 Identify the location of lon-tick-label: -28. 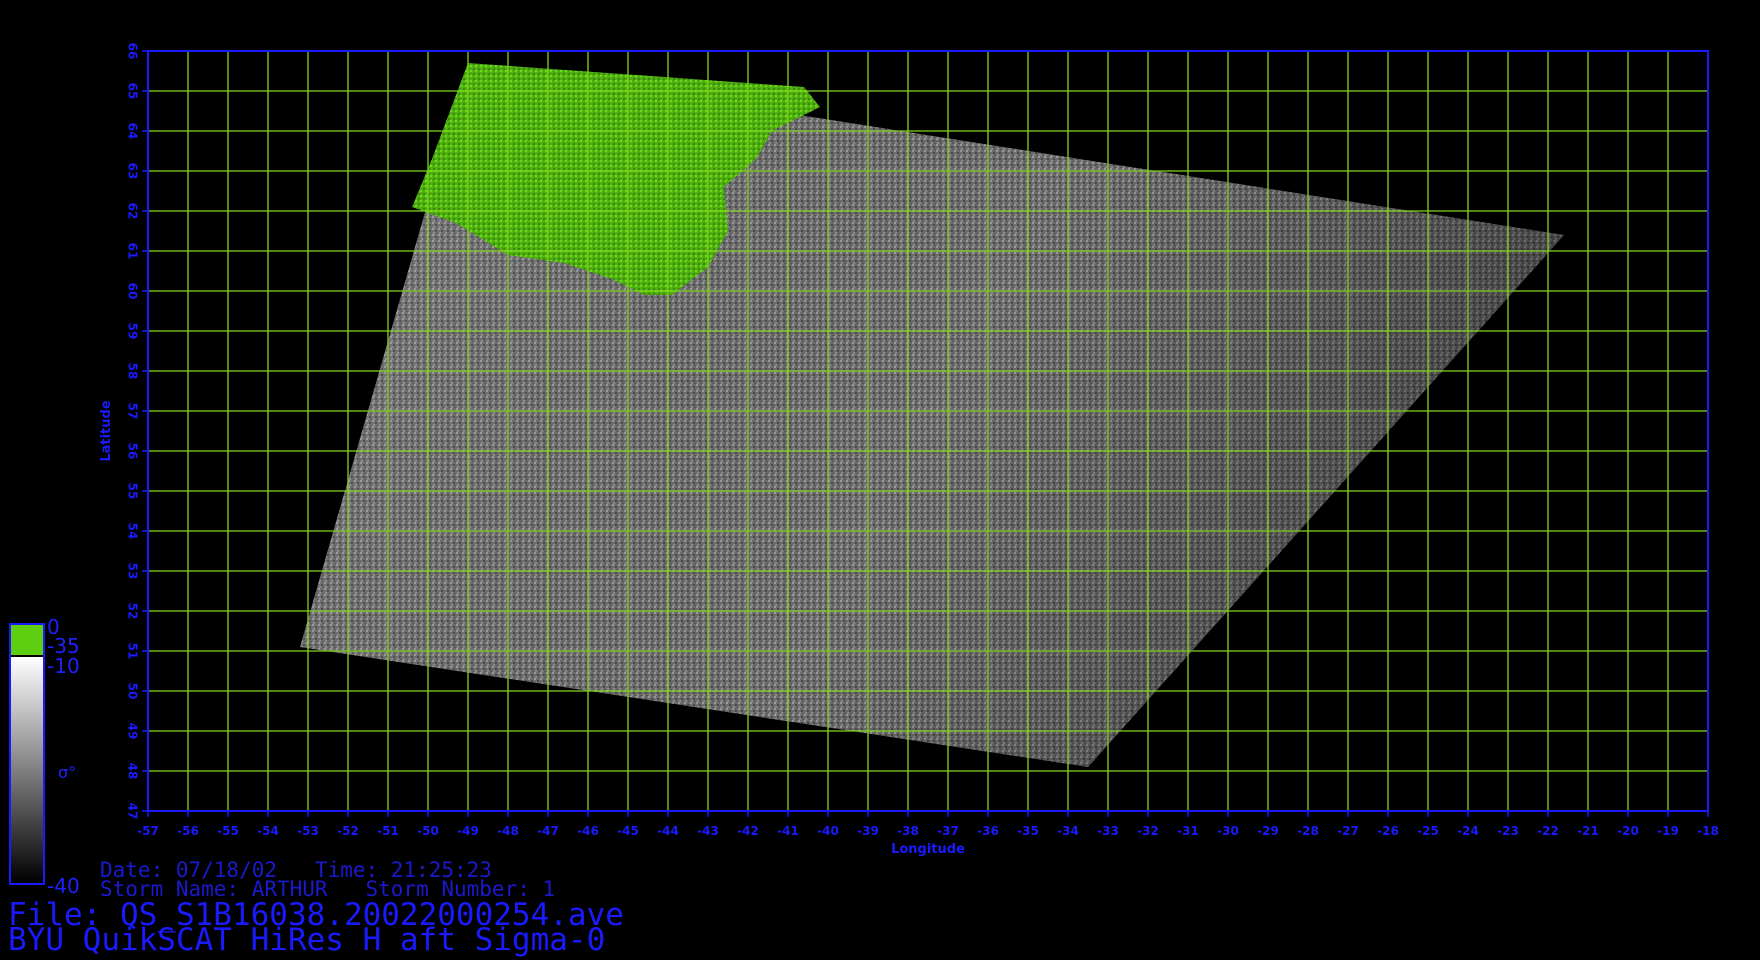
(1308, 831).